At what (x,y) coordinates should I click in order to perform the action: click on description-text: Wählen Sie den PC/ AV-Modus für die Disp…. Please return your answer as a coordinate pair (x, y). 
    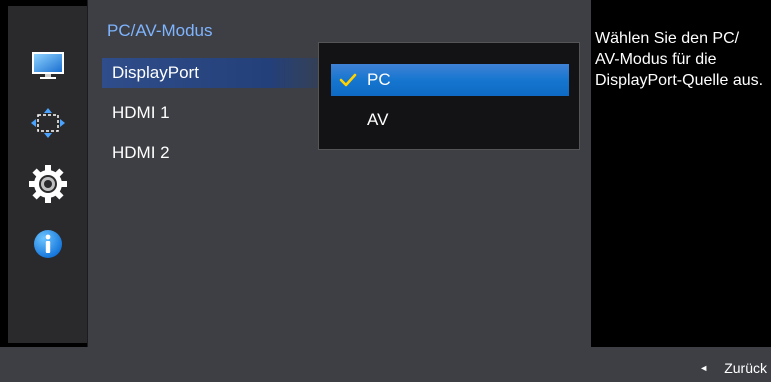
    Looking at the image, I should click on (679, 59).